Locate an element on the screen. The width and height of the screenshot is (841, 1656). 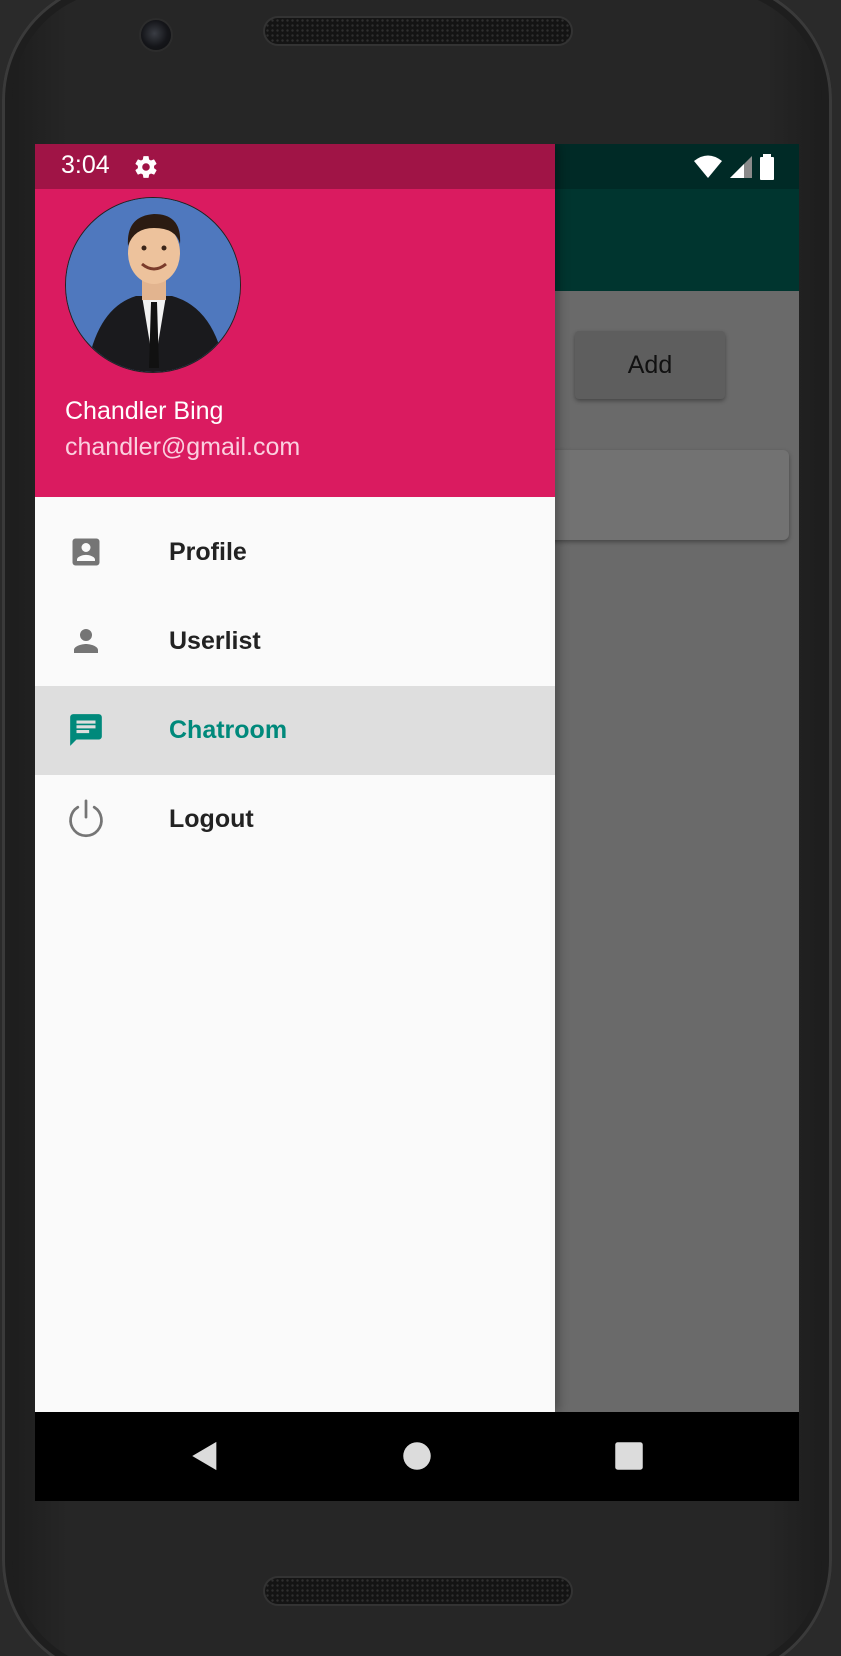
person-icon is located at coordinates (86, 641).